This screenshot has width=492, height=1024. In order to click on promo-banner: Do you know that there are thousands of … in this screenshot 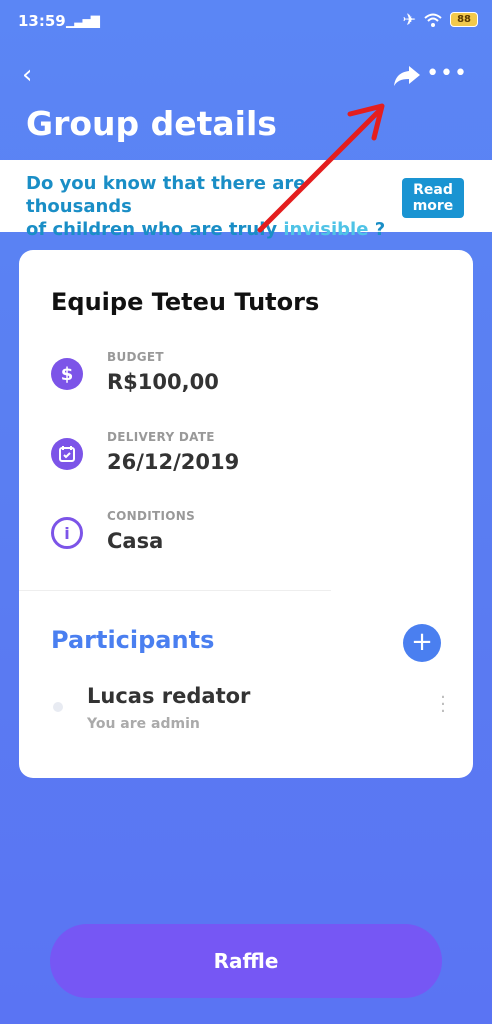, I will do `click(246, 200)`.